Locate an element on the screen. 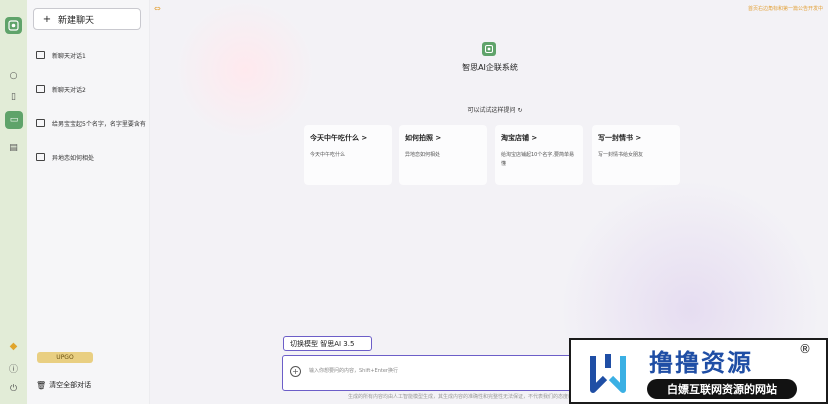 This screenshot has width=828, height=404. suggestion-card: 写一封情书 > 写一封情书给女朋友 is located at coordinates (636, 155).